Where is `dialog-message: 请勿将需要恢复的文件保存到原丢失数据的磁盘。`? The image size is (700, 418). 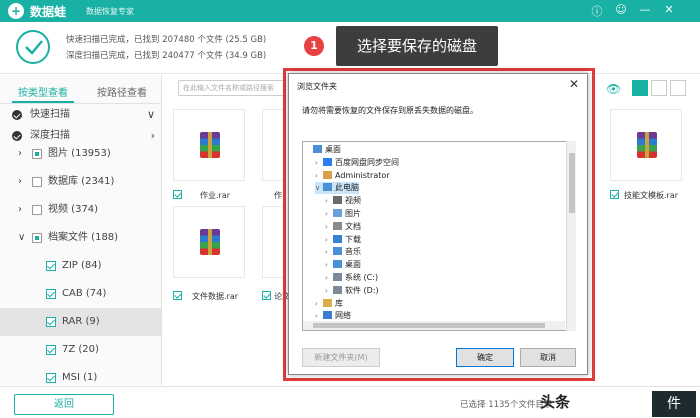 dialog-message: 请勿将需要恢复的文件保存到原丢失数据的磁盘。 is located at coordinates (390, 110).